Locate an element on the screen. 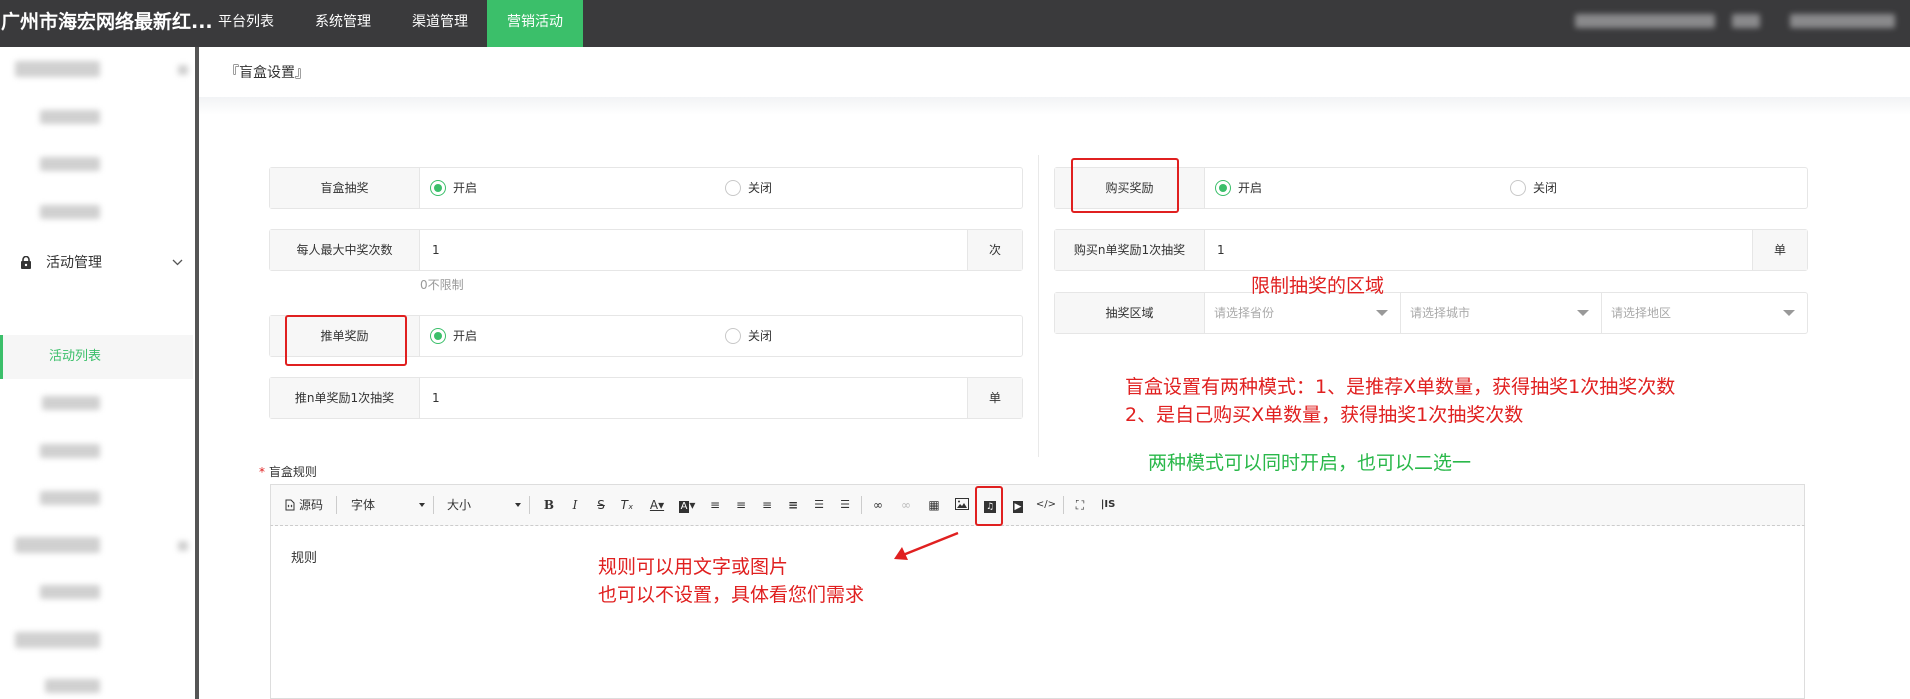  max-win-hint: 0不限制 is located at coordinates (442, 285).